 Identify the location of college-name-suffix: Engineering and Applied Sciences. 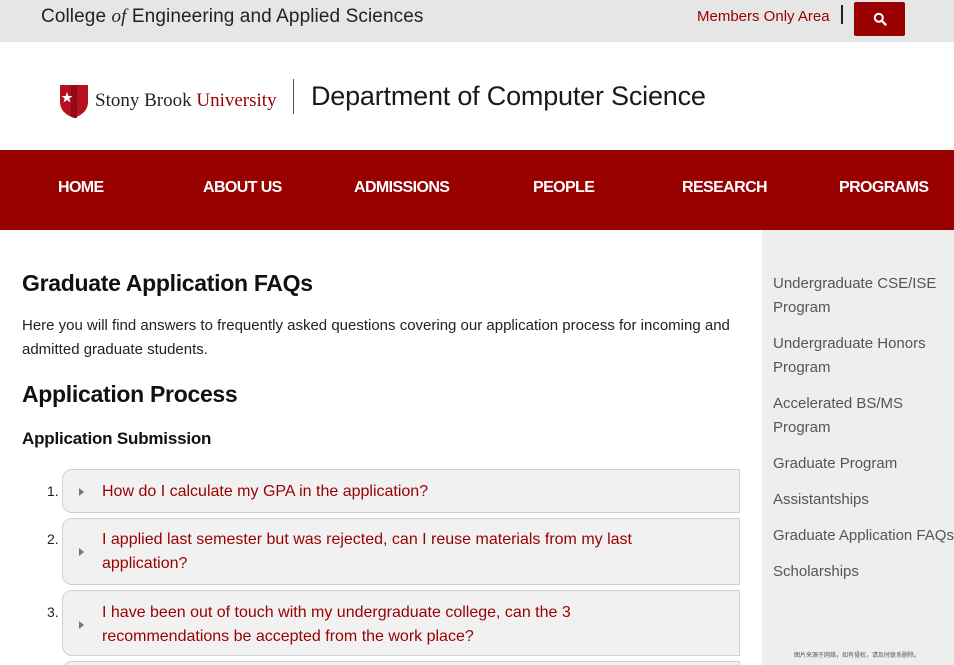
(277, 16).